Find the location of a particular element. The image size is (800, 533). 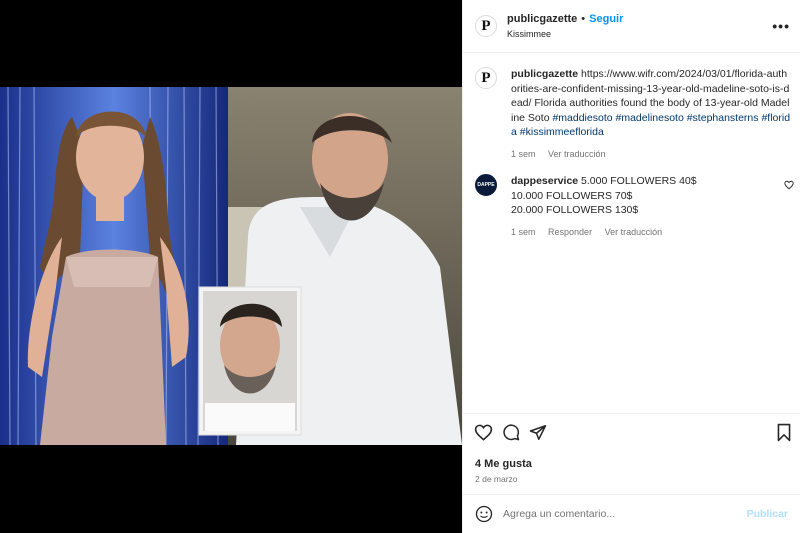

comment-input is located at coordinates (625, 514).